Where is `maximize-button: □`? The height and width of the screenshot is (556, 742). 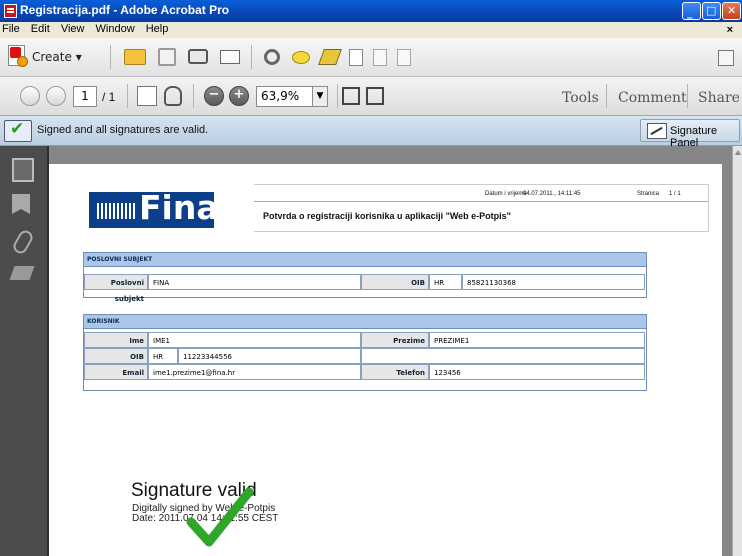
maximize-button: □ is located at coordinates (711, 11).